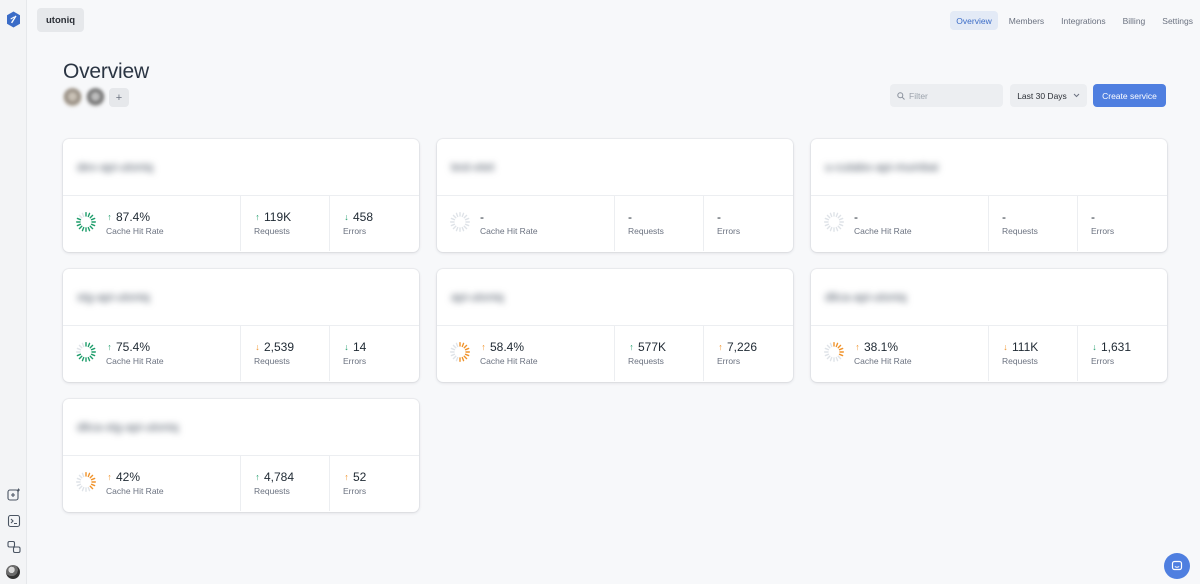 Image resolution: width=1200 pixels, height=584 pixels. Describe the element at coordinates (113, 297) in the screenshot. I see `service-name: stg-api-utoniq` at that location.